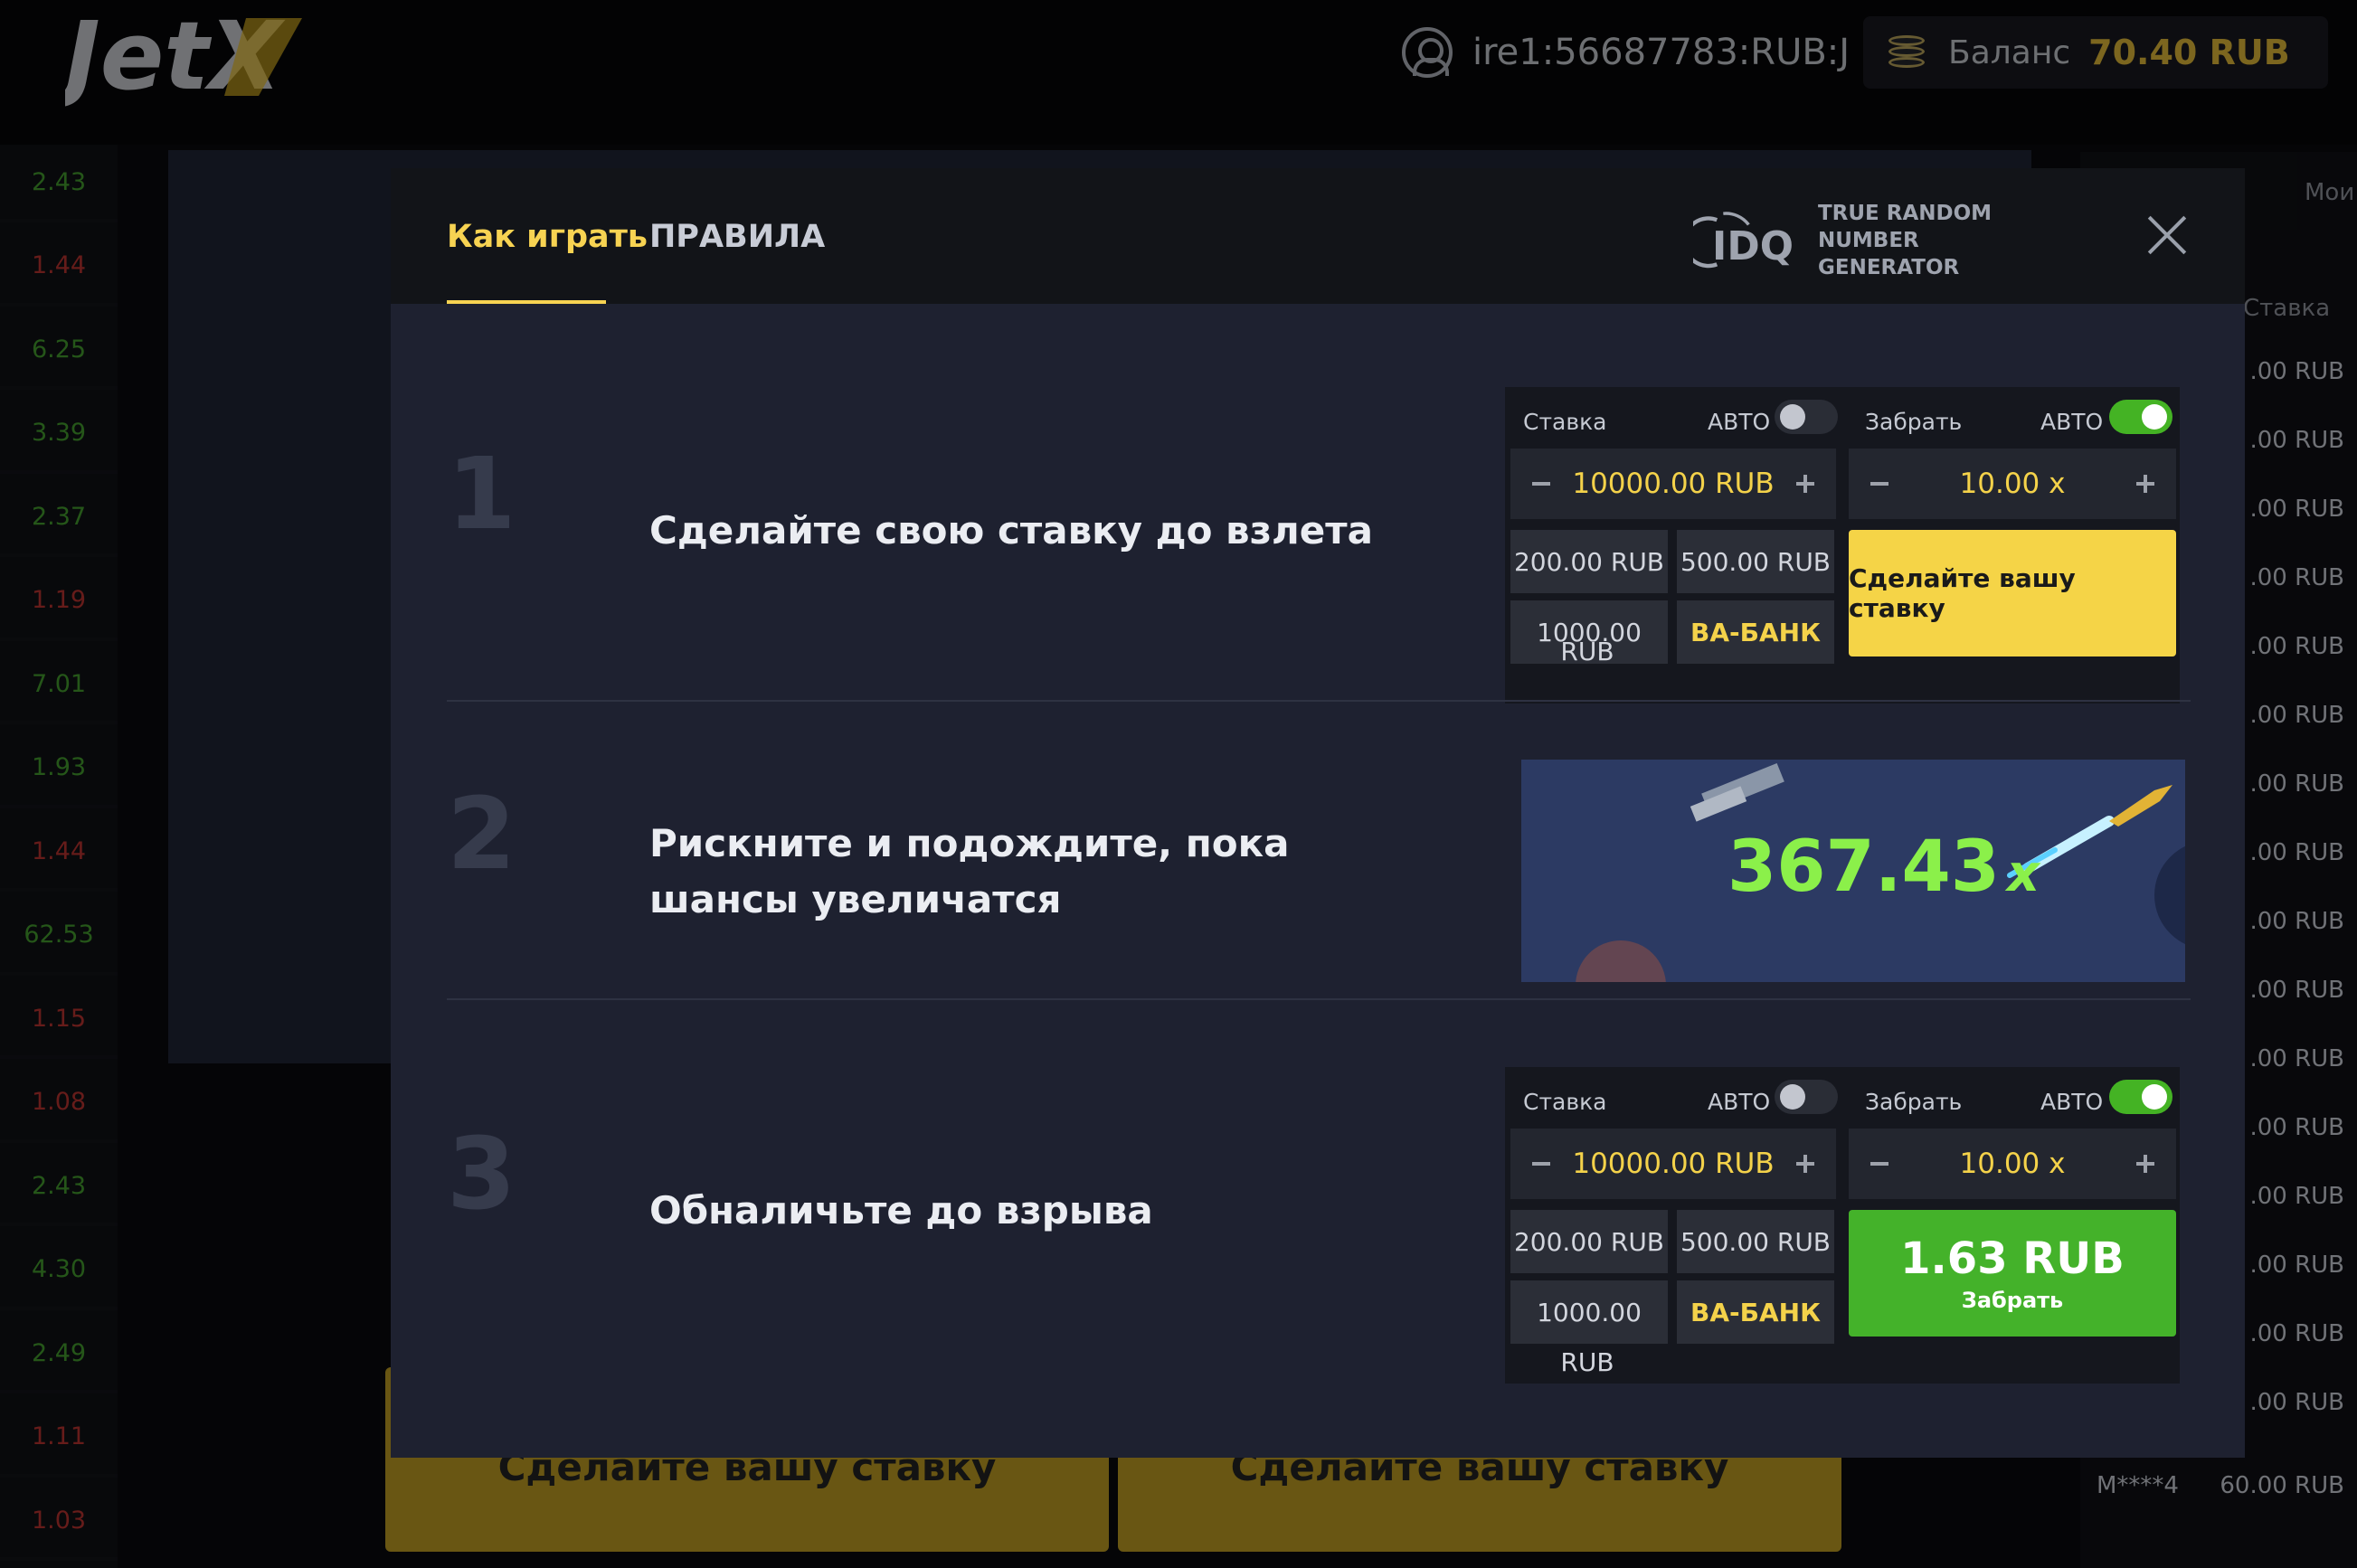  What do you see at coordinates (2012, 1300) in the screenshot?
I see `cashout-button-label: Забрать` at bounding box center [2012, 1300].